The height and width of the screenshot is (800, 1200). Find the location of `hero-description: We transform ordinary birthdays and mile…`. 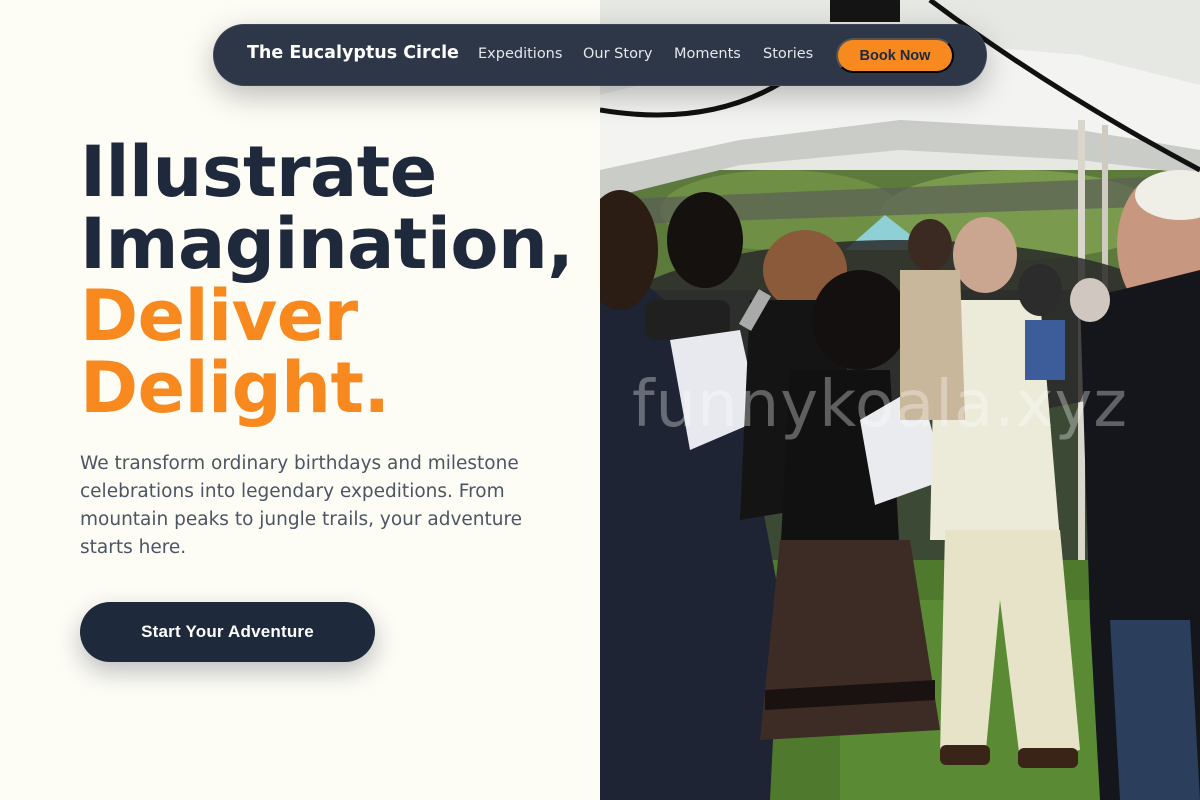

hero-description: We transform ordinary birthdays and mile… is located at coordinates (301, 505).